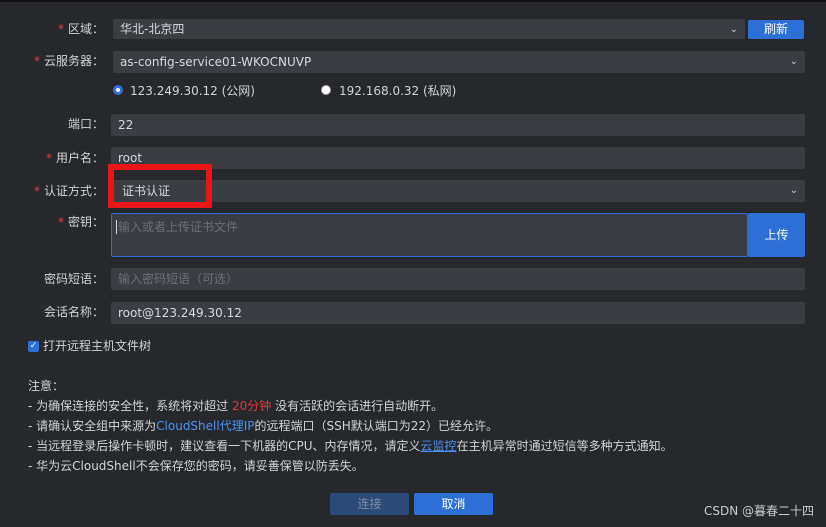 This screenshot has height=527, width=826. I want to click on upload-button: 上传, so click(776, 235).